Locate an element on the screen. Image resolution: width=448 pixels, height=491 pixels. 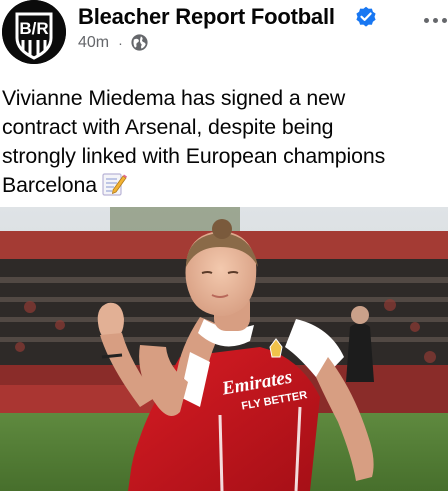
more-options-button is located at coordinates (435, 20).